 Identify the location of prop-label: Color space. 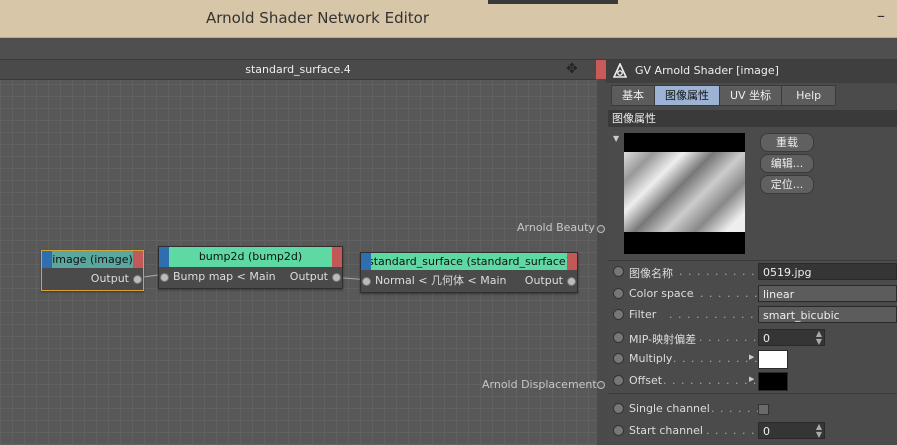
(661, 293).